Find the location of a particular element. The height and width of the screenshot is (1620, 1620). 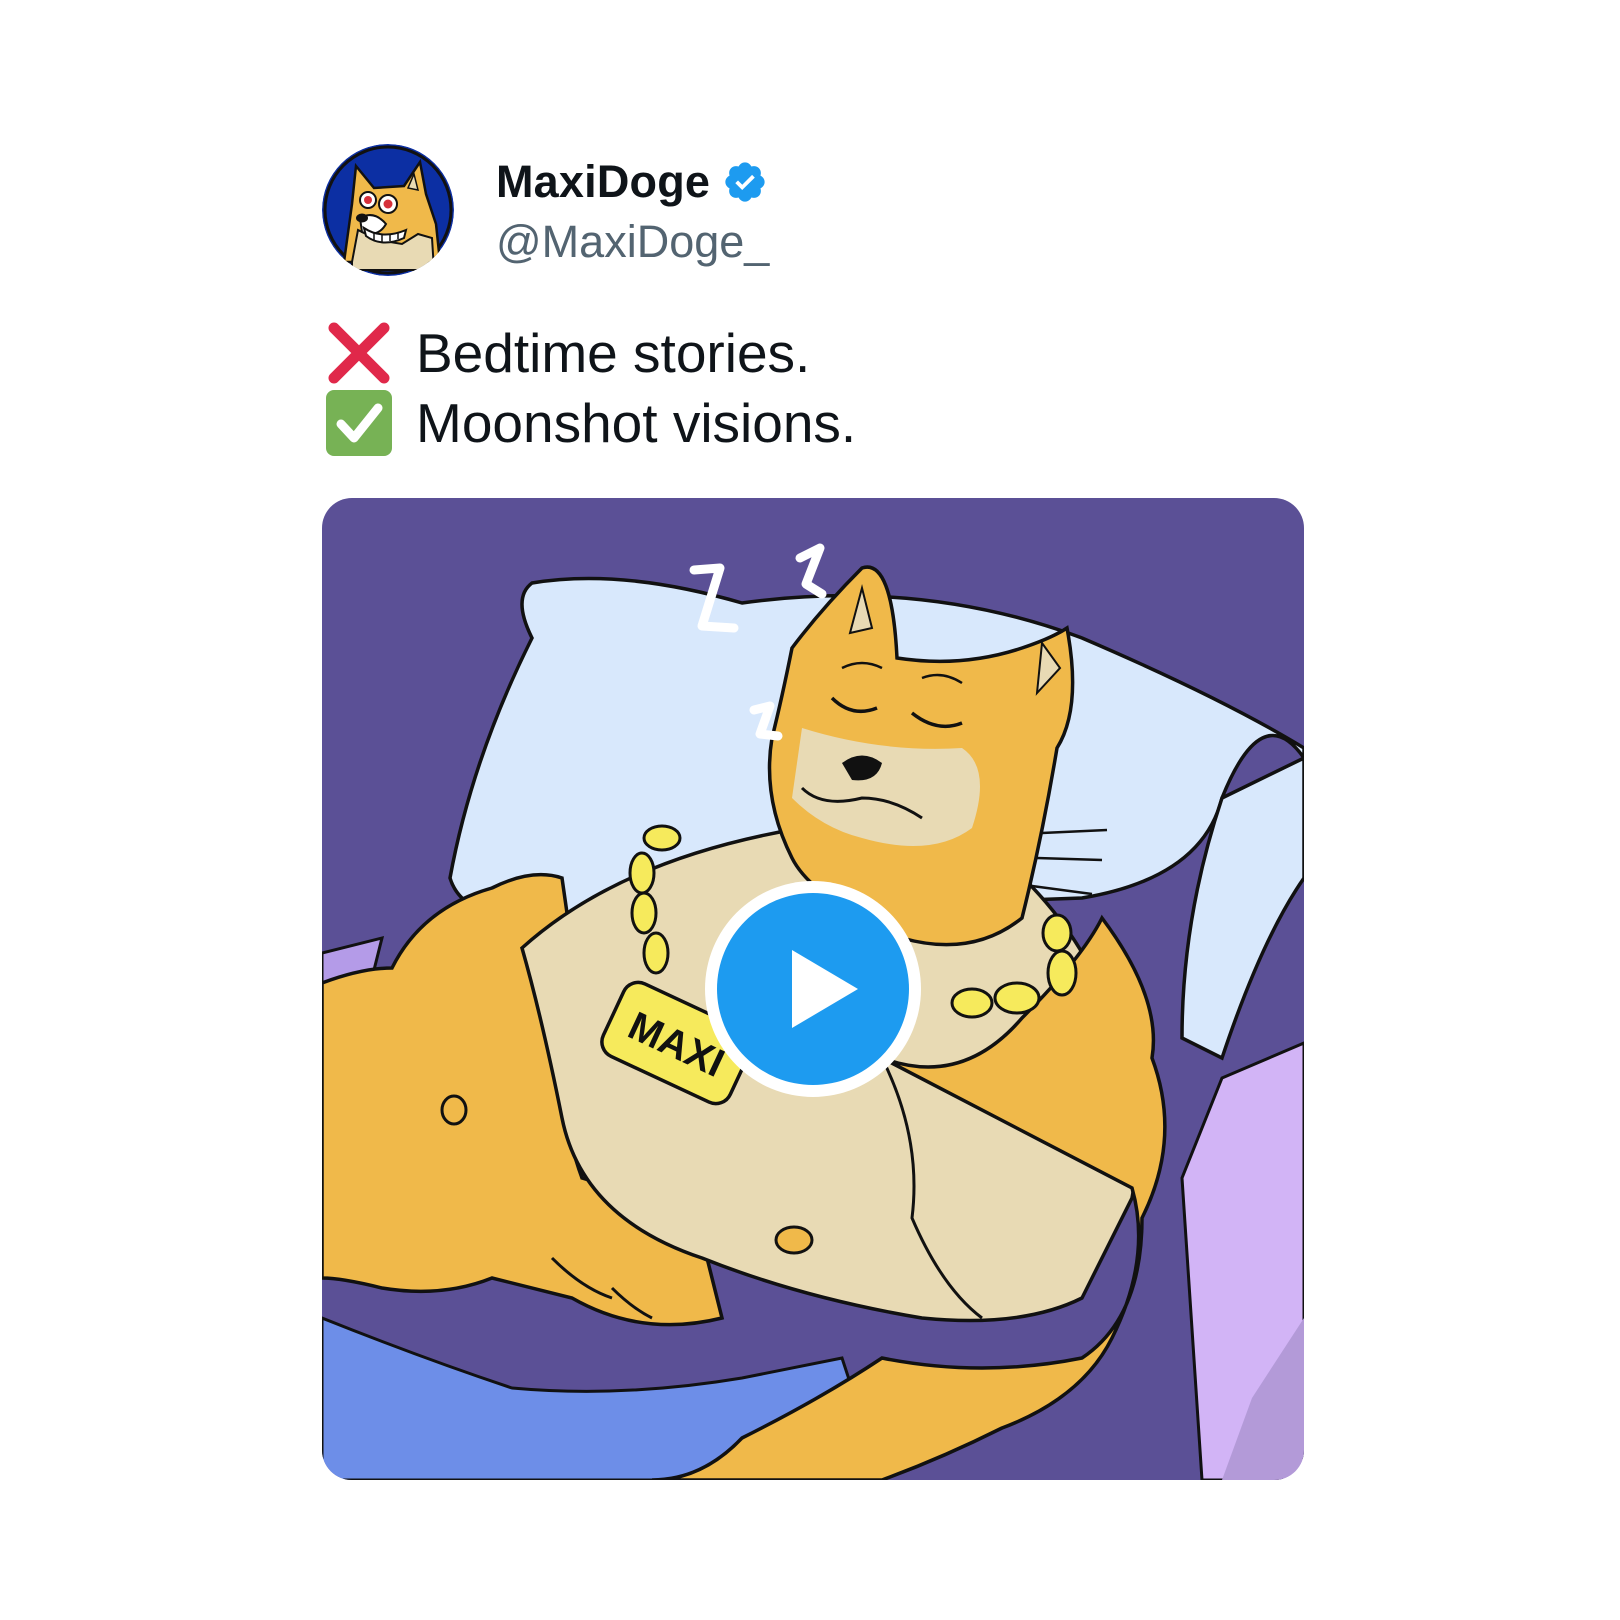

tweet-line-text: Bedtime stories. is located at coordinates (613, 353).